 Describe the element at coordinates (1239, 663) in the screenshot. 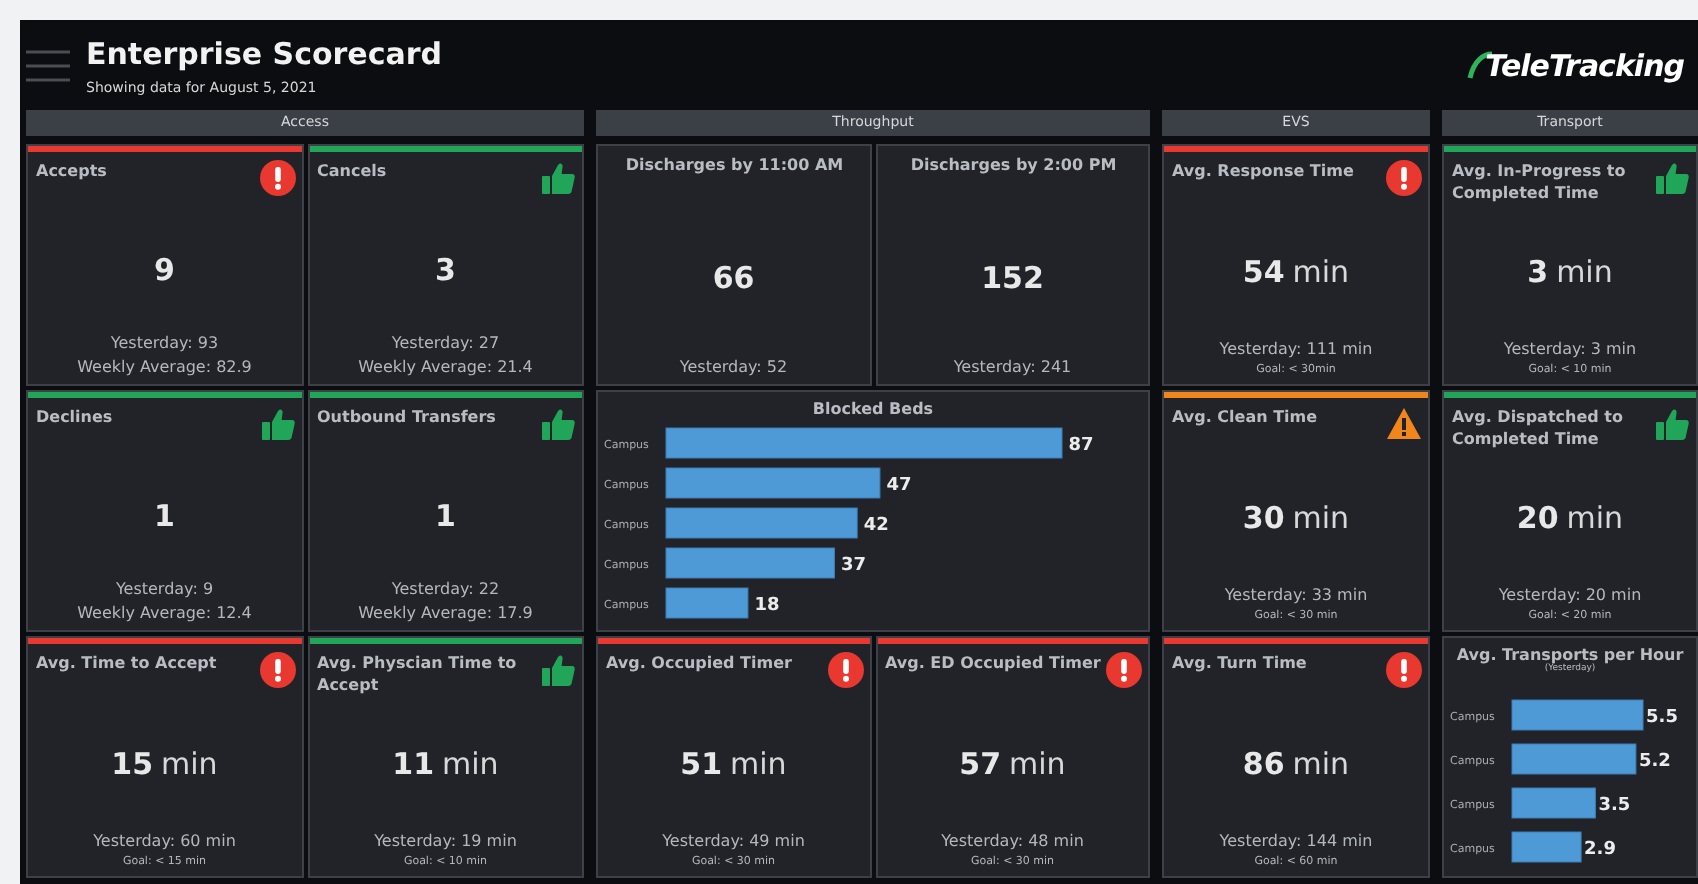

I see `card-title: Avg. Turn Time` at that location.